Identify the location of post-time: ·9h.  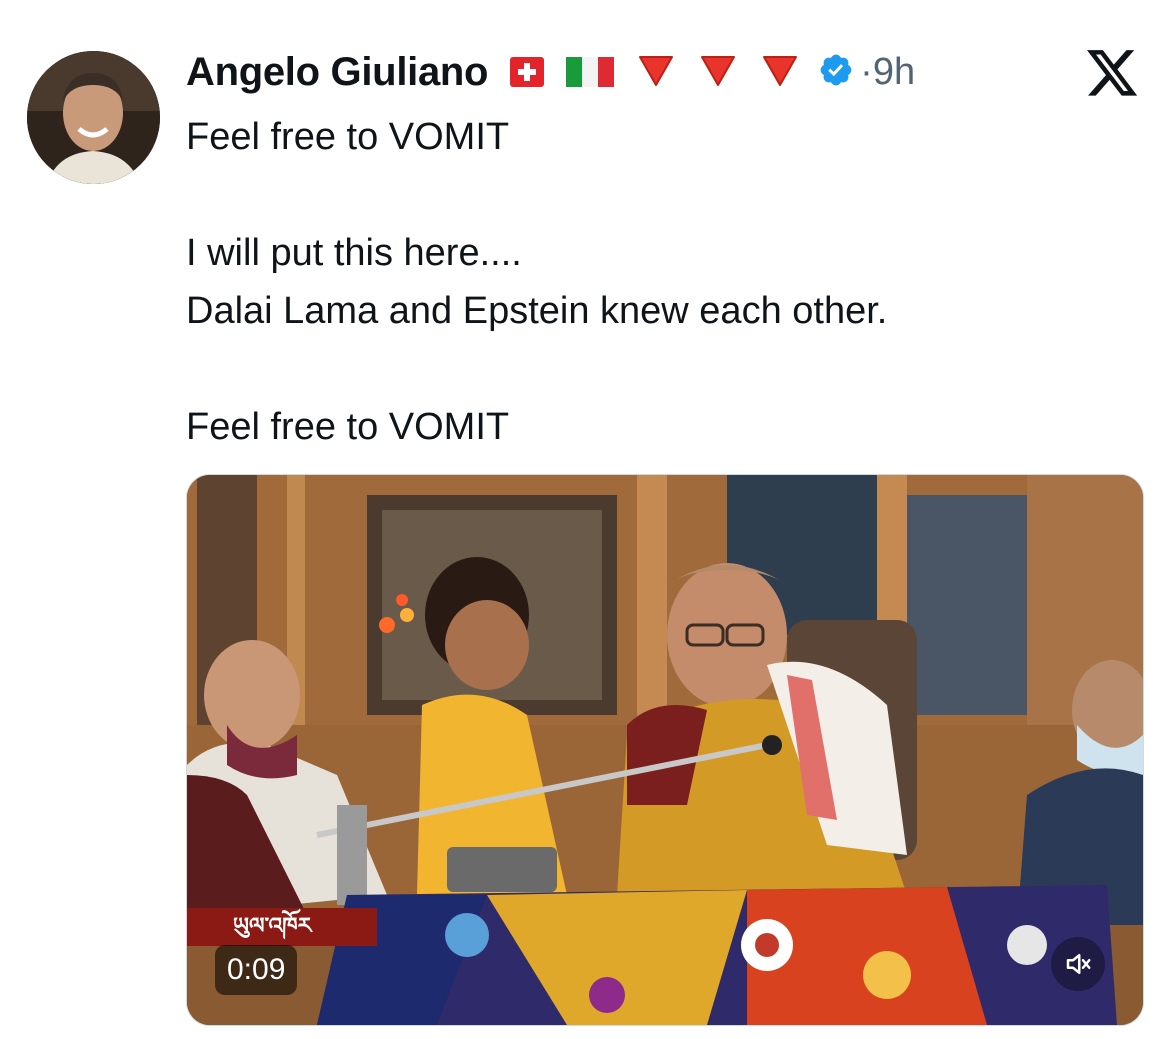
(887, 72).